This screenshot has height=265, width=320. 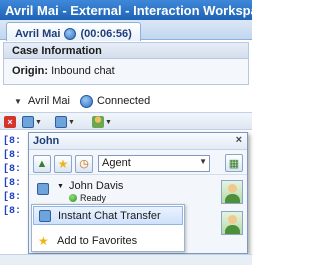 I want to click on party-row: ▼ Avril Mai Connected, so click(x=126, y=99).